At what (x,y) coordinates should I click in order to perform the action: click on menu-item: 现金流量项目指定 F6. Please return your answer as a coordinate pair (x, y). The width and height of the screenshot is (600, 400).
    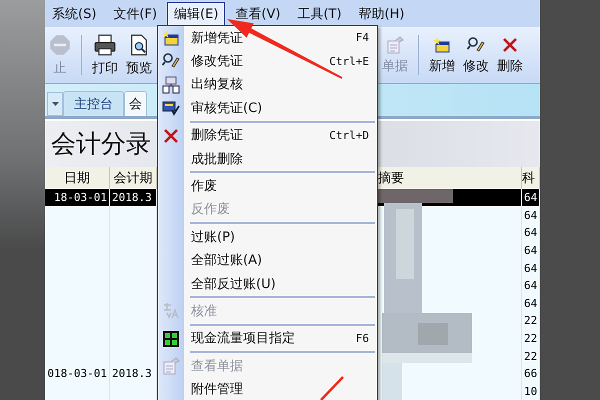
    Looking at the image, I should click on (280, 338).